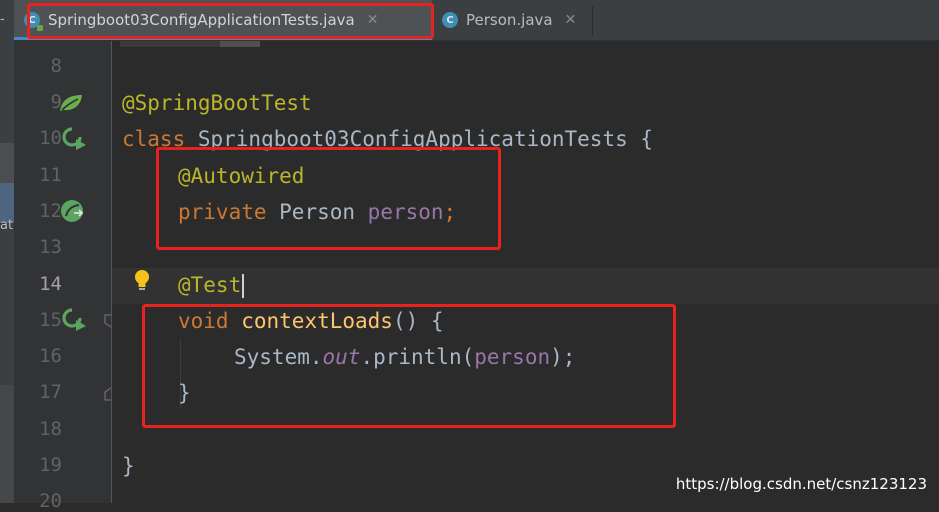 The width and height of the screenshot is (939, 512). Describe the element at coordinates (71, 103) in the screenshot. I see `spring-bean-icon` at that location.